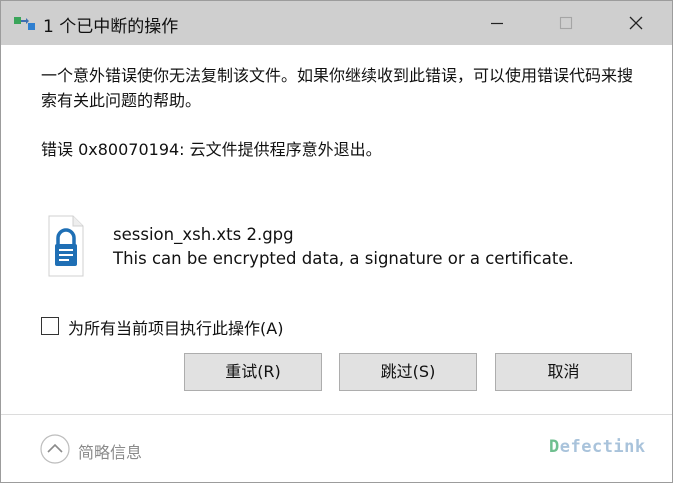 Image resolution: width=673 pixels, height=483 pixels. Describe the element at coordinates (66, 246) in the screenshot. I see `locked-document-icon` at that location.